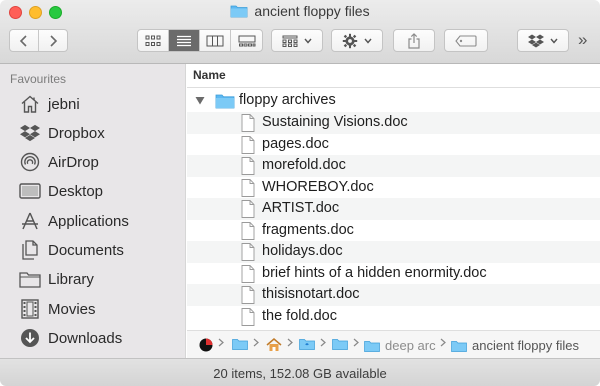 This screenshot has width=600, height=386. What do you see at coordinates (393, 166) in the screenshot?
I see `list-item: morefold.doc` at bounding box center [393, 166].